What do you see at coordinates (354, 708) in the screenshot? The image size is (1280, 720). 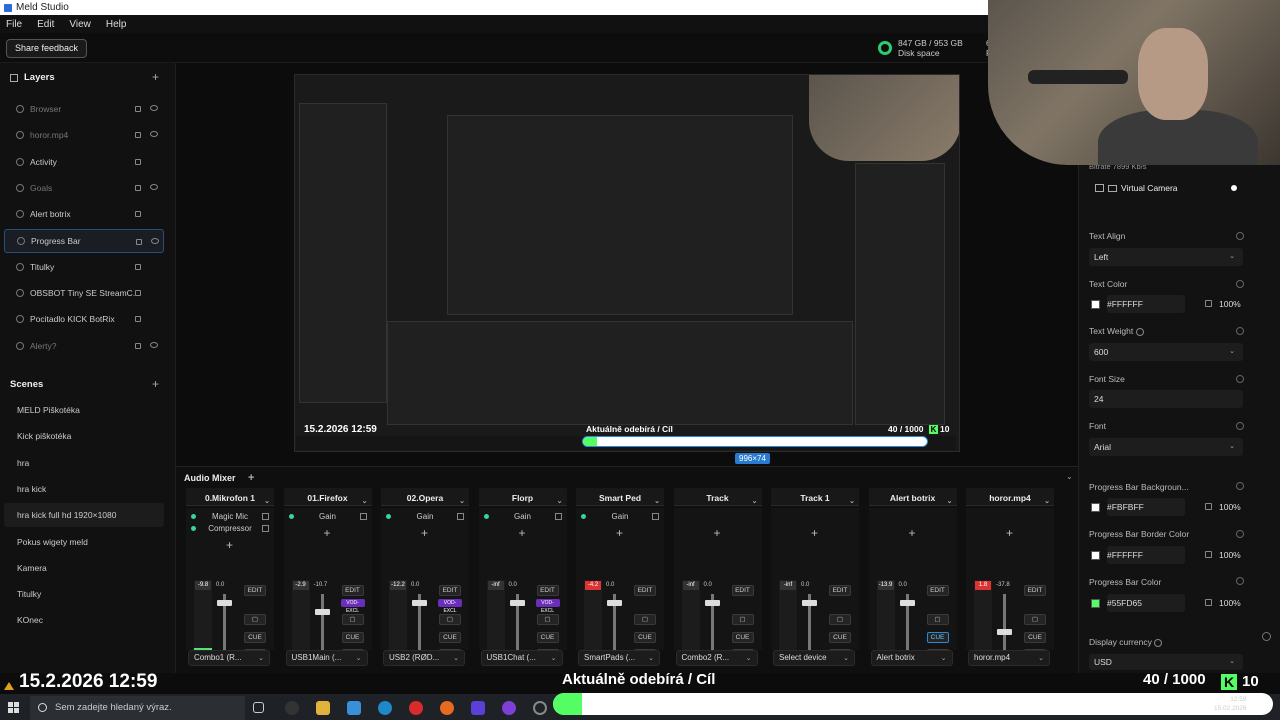 I see `store-icon` at bounding box center [354, 708].